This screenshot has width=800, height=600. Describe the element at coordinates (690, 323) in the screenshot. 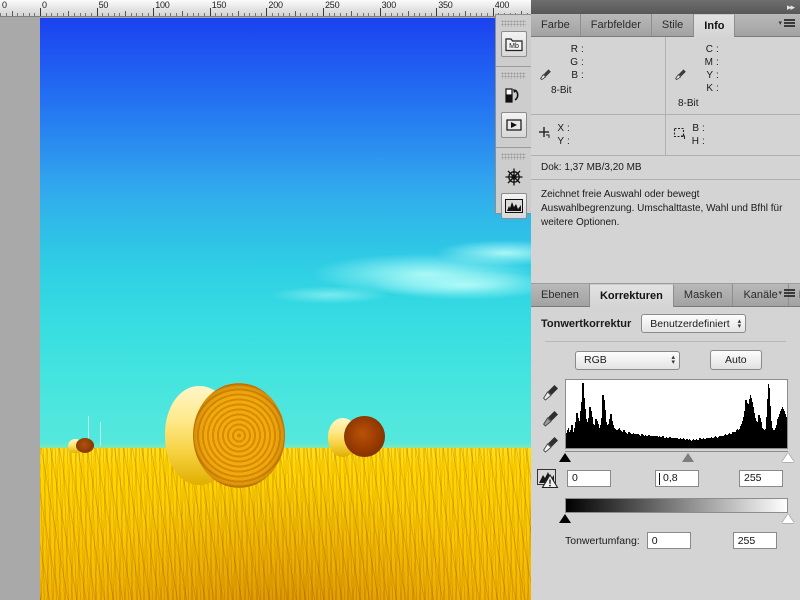

I see `preset-value: Benutzerdefiniert` at that location.